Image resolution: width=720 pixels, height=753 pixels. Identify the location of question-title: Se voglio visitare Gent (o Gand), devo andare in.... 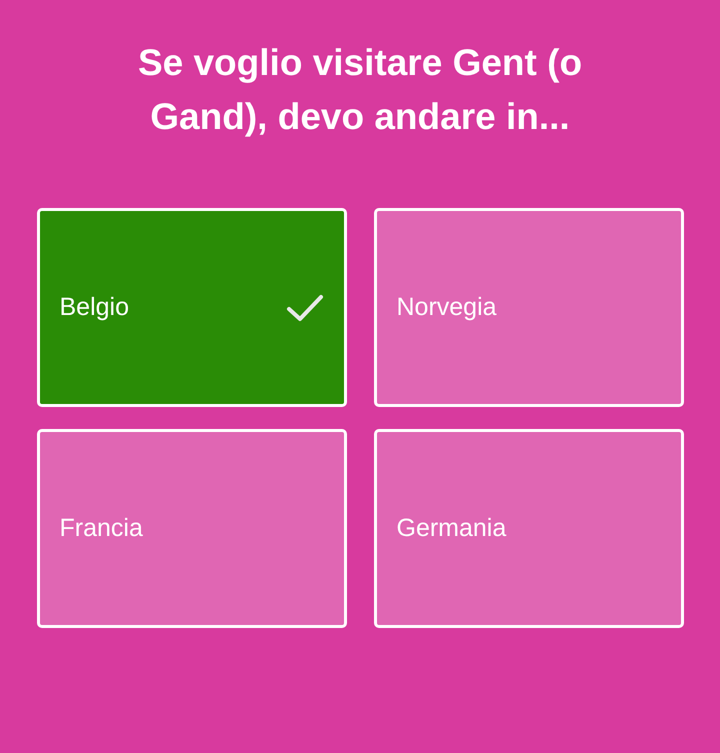
(360, 90).